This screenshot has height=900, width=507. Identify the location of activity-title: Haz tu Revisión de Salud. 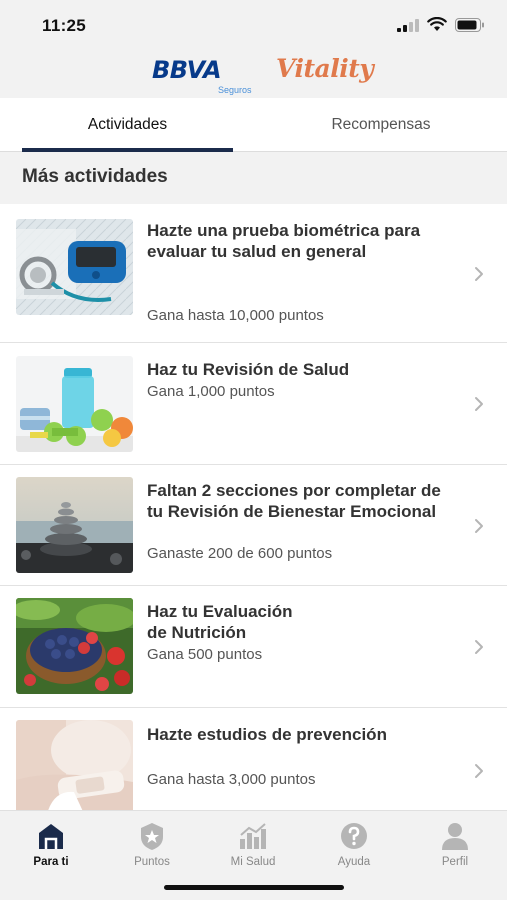
(248, 369).